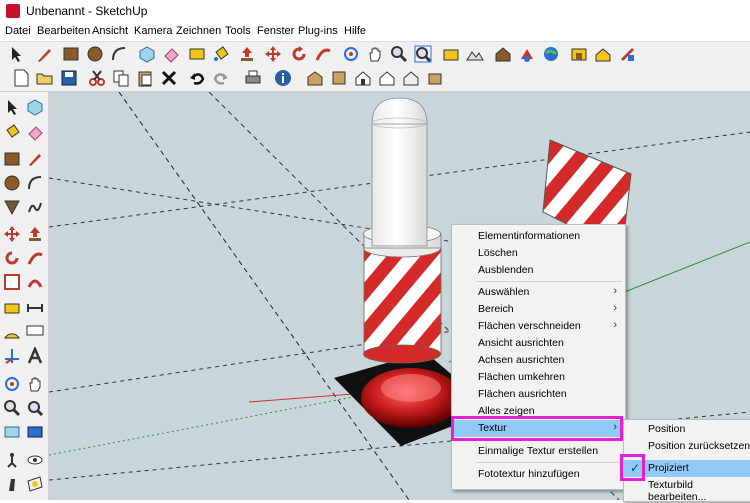 The width and height of the screenshot is (750, 503). Describe the element at coordinates (198, 31) in the screenshot. I see `menu-zeichnen: Zeichnen` at that location.